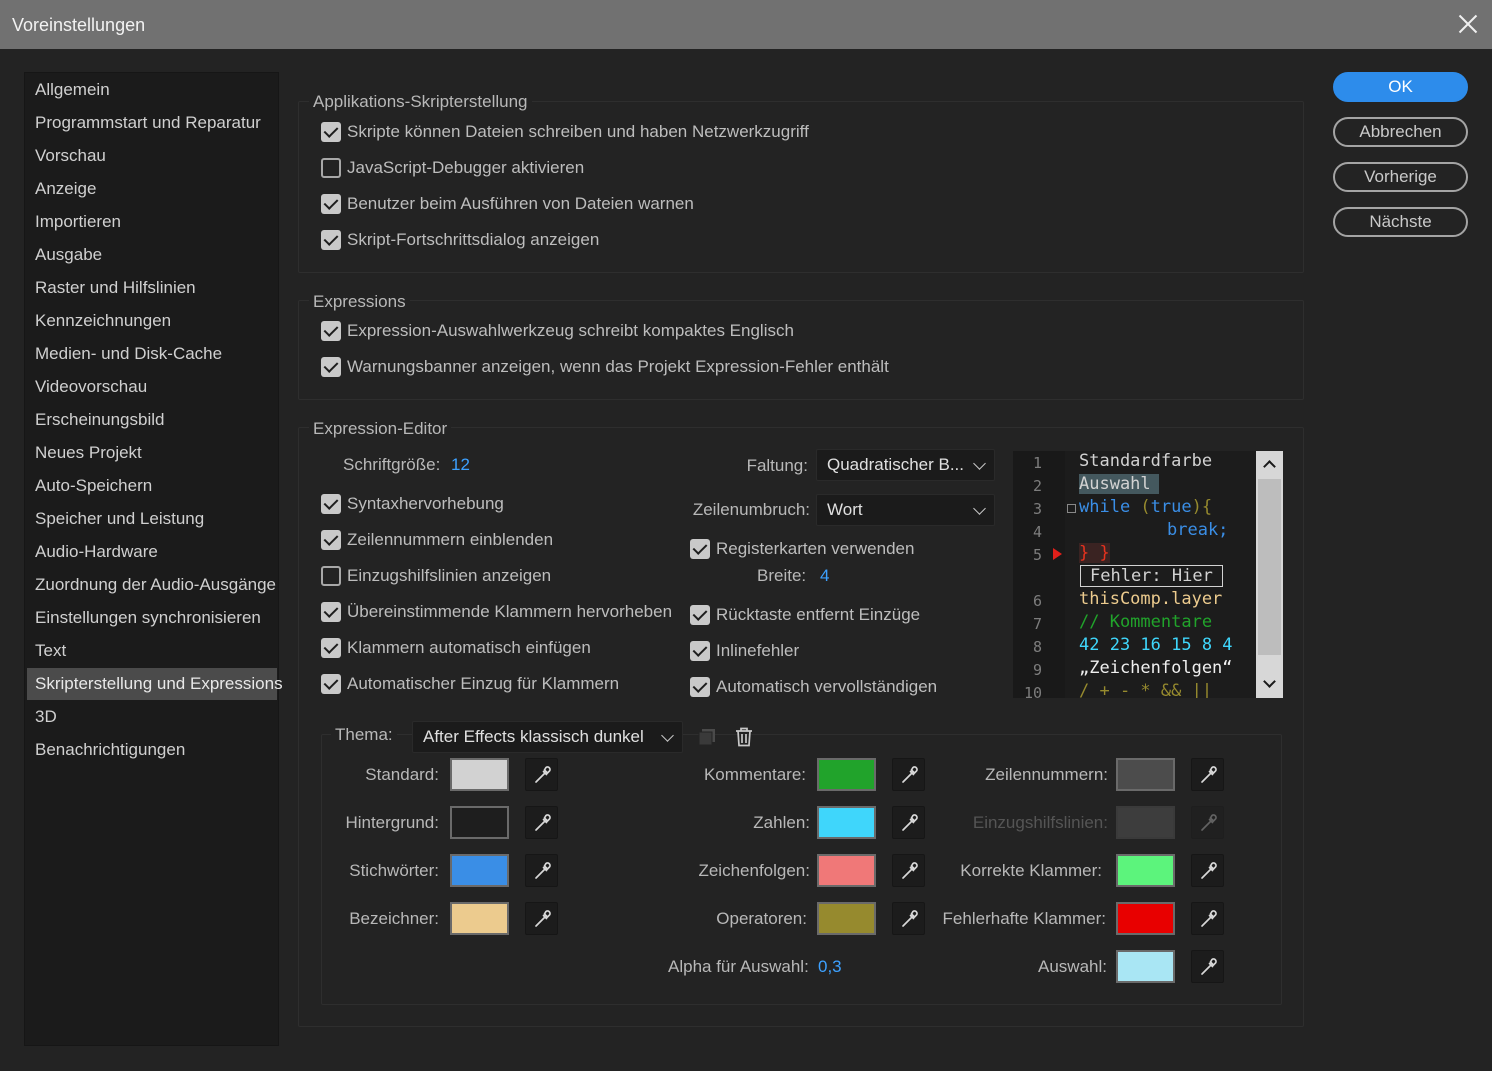 Image resolution: width=1492 pixels, height=1071 pixels. What do you see at coordinates (152, 651) in the screenshot?
I see `sidebar-item-text: Text` at bounding box center [152, 651].